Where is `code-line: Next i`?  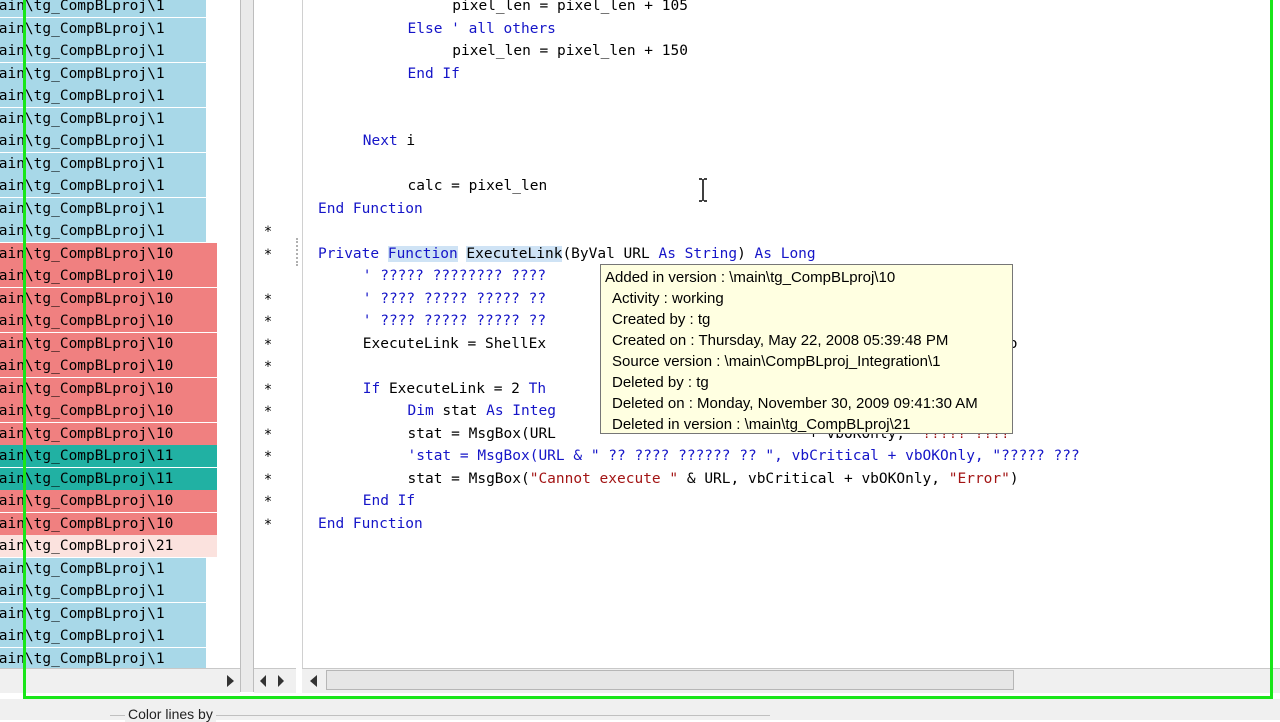
code-line: Next i is located at coordinates (389, 141).